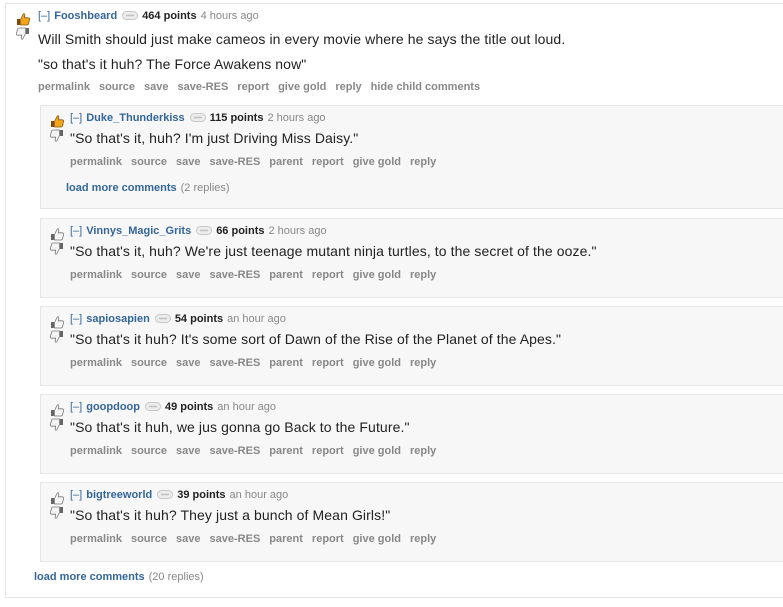 This screenshot has height=607, width=783. What do you see at coordinates (201, 495) in the screenshot?
I see `comment-score: 39 points` at bounding box center [201, 495].